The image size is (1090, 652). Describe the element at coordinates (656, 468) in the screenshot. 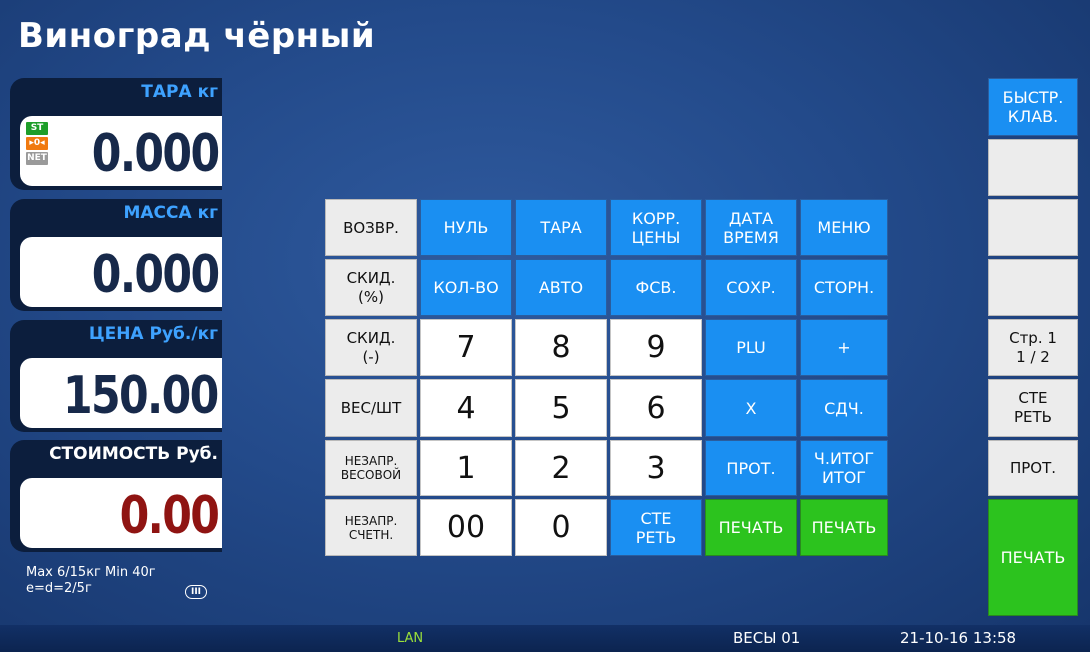

I see `digit-3-key: 3` at that location.